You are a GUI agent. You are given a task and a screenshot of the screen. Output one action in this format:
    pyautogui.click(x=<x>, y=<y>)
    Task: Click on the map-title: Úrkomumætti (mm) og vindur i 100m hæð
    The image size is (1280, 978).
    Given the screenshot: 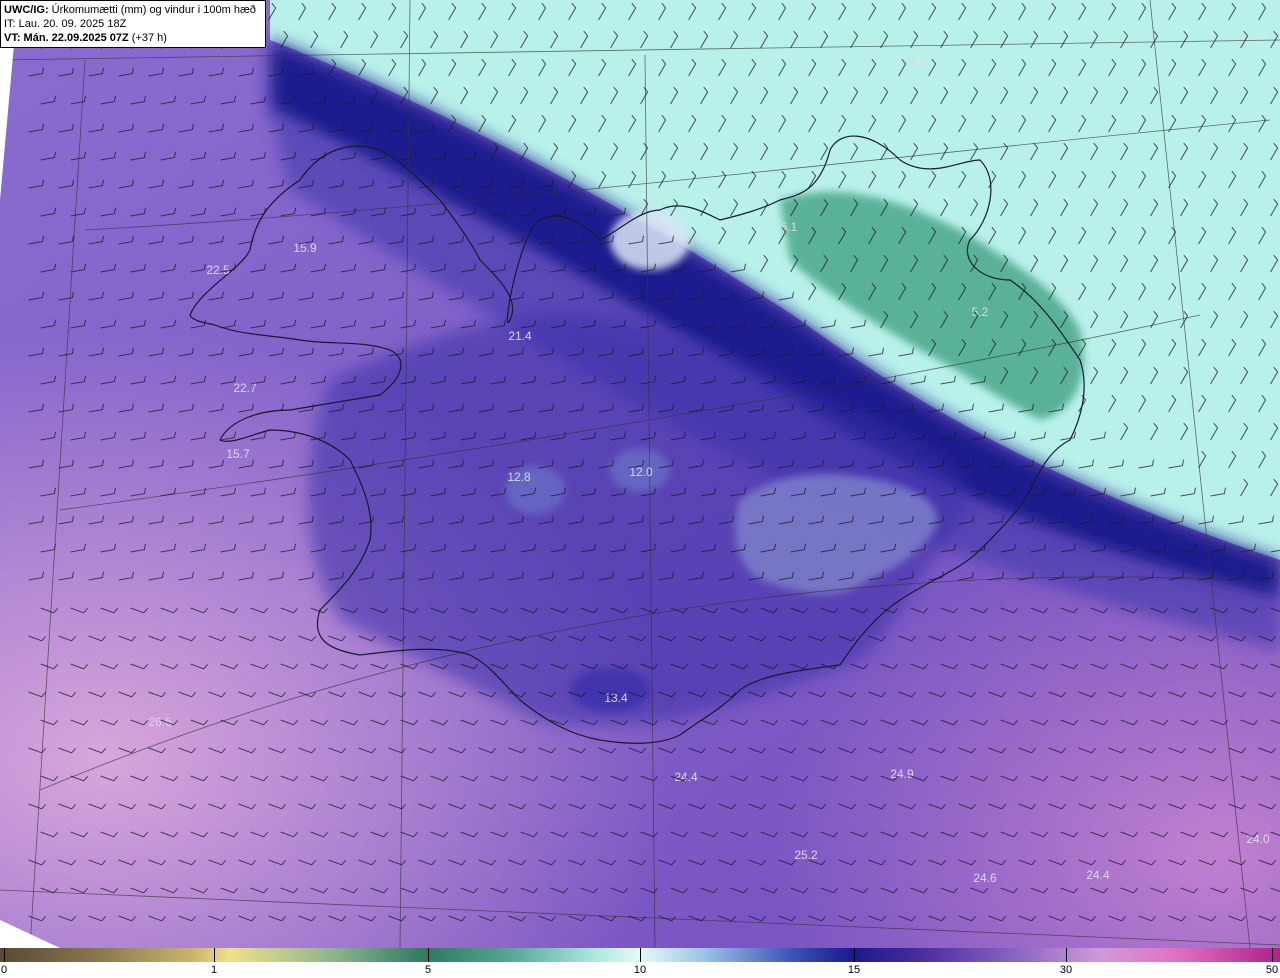 What is the action you would take?
    pyautogui.click(x=153, y=10)
    